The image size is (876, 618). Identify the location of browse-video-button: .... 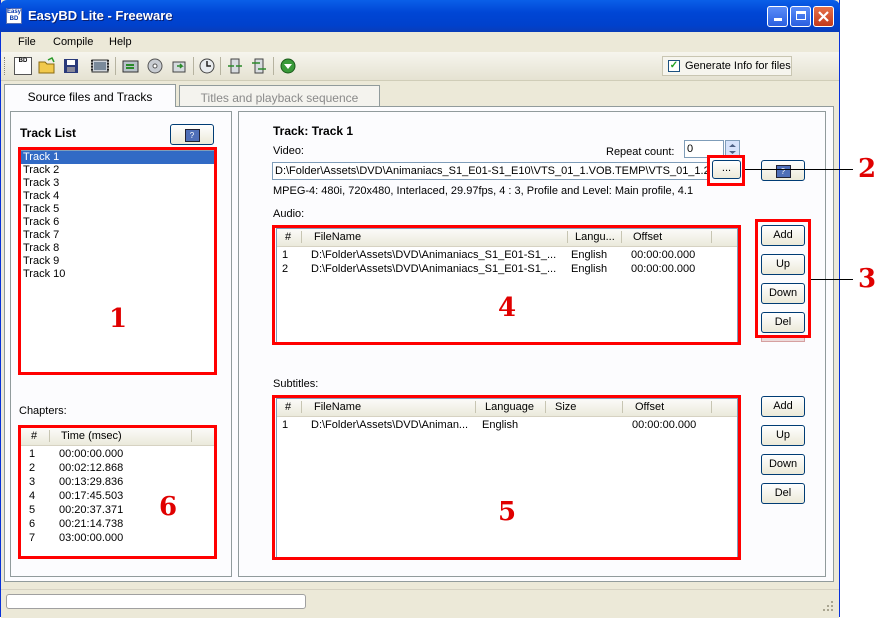
(726, 169).